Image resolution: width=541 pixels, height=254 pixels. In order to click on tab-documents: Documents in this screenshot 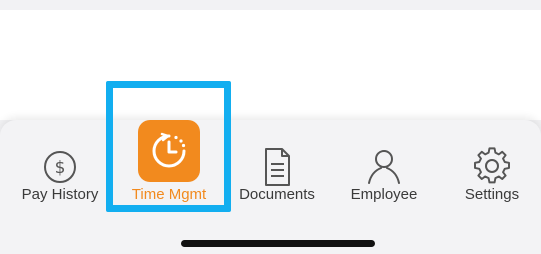, I will do `click(277, 170)`.